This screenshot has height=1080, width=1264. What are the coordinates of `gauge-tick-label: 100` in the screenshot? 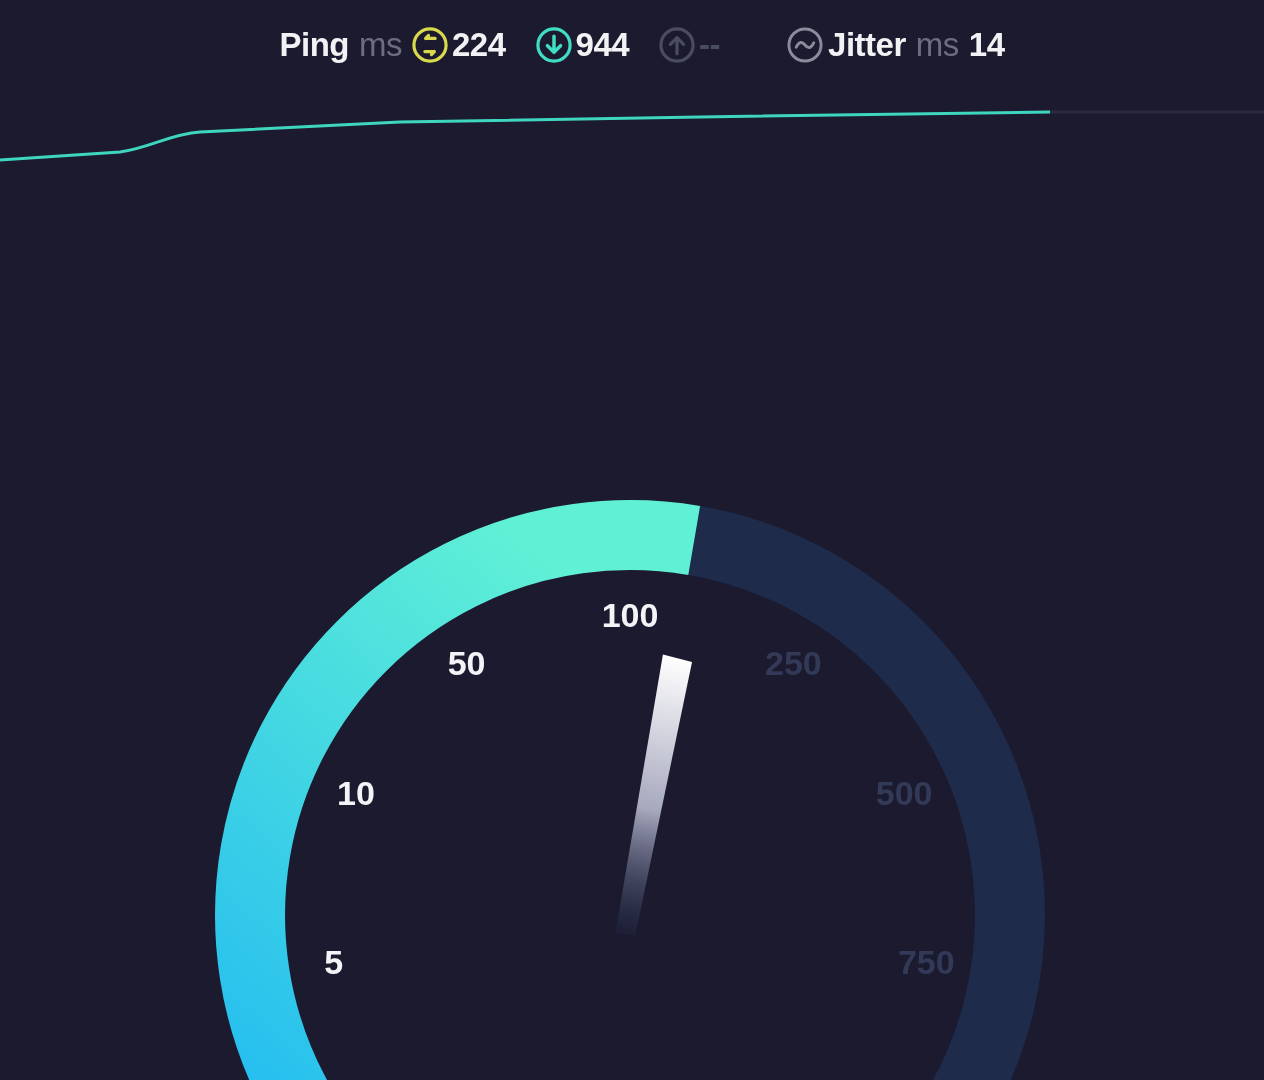 It's located at (630, 615).